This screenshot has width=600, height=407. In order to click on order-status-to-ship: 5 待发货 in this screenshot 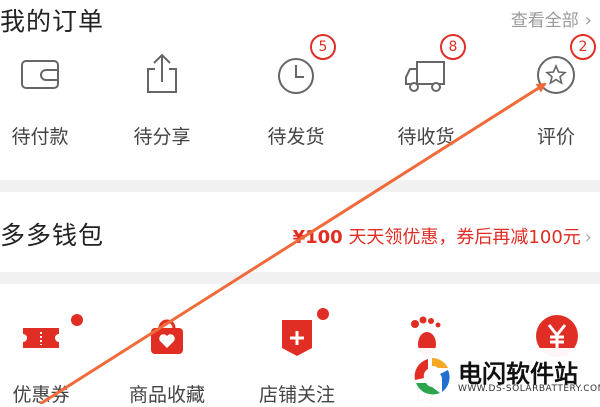, I will do `click(296, 93)`.